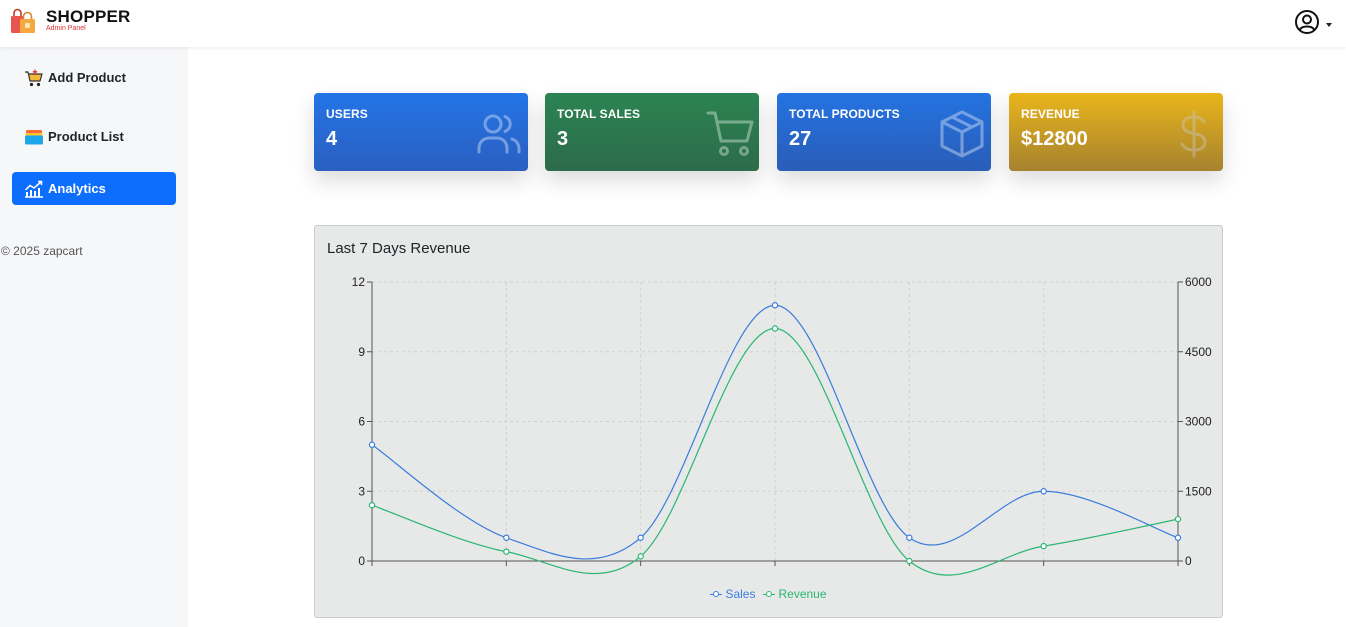 This screenshot has width=1346, height=627. Describe the element at coordinates (34, 137) in the screenshot. I see `stack-list-icon` at that location.